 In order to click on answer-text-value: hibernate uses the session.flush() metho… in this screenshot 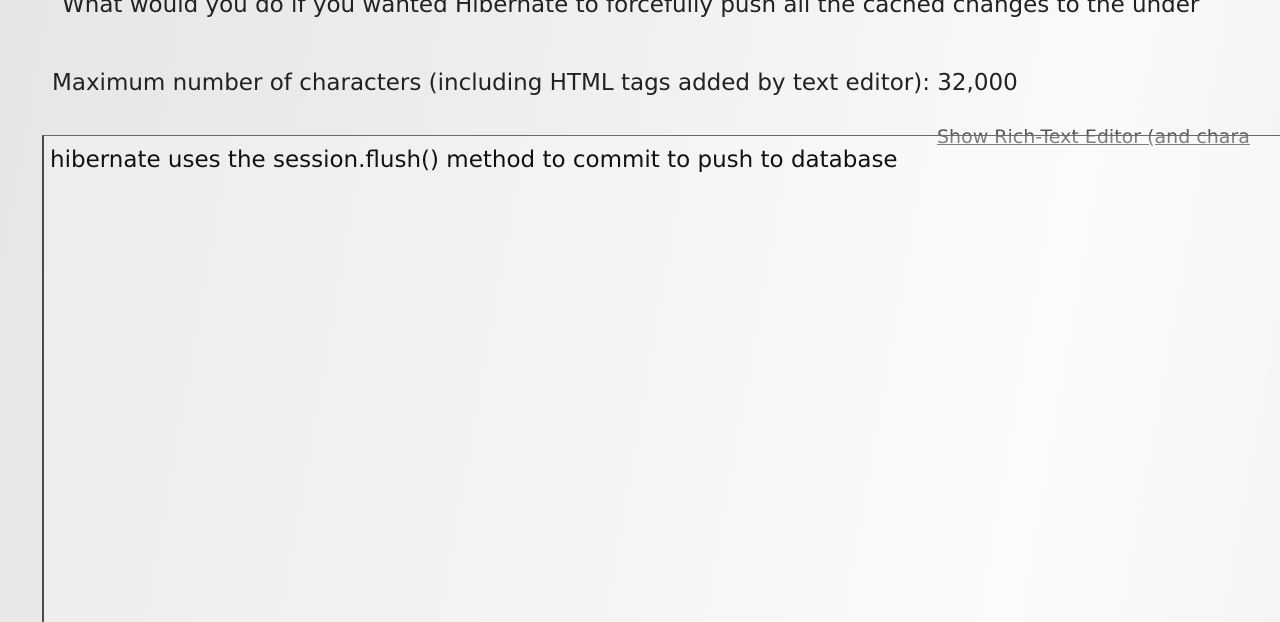, I will do `click(474, 160)`.